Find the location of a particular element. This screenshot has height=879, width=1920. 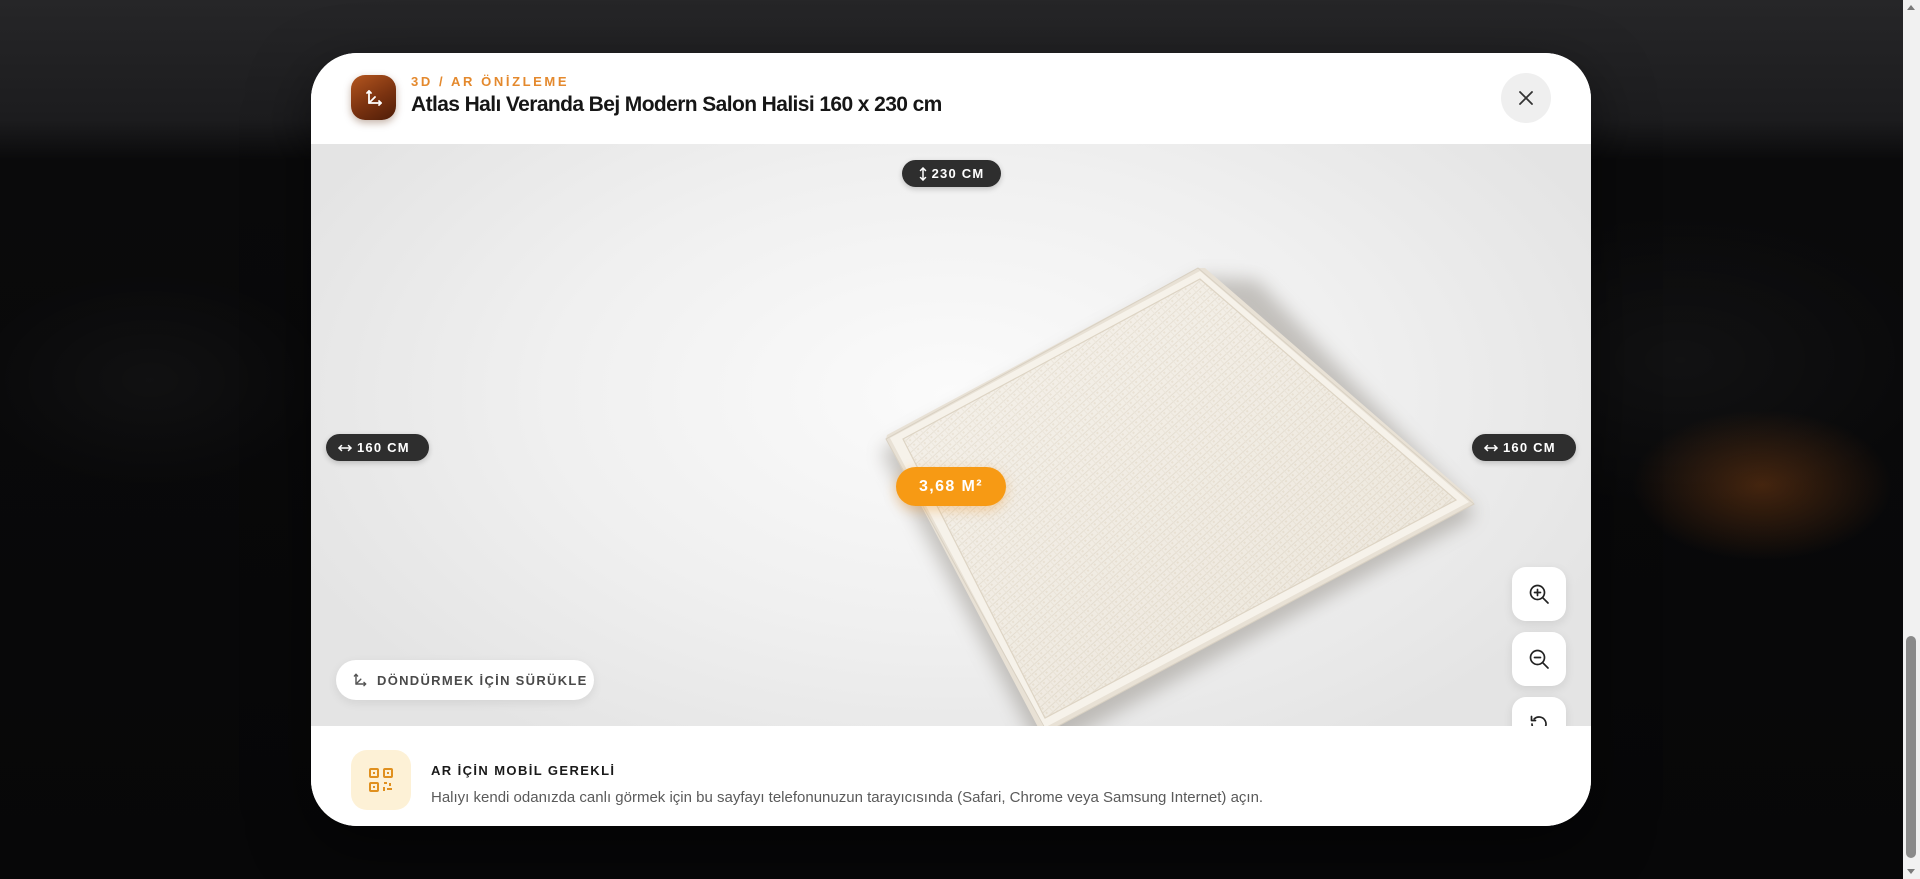

scroll-down-arrow is located at coordinates (1911, 871).